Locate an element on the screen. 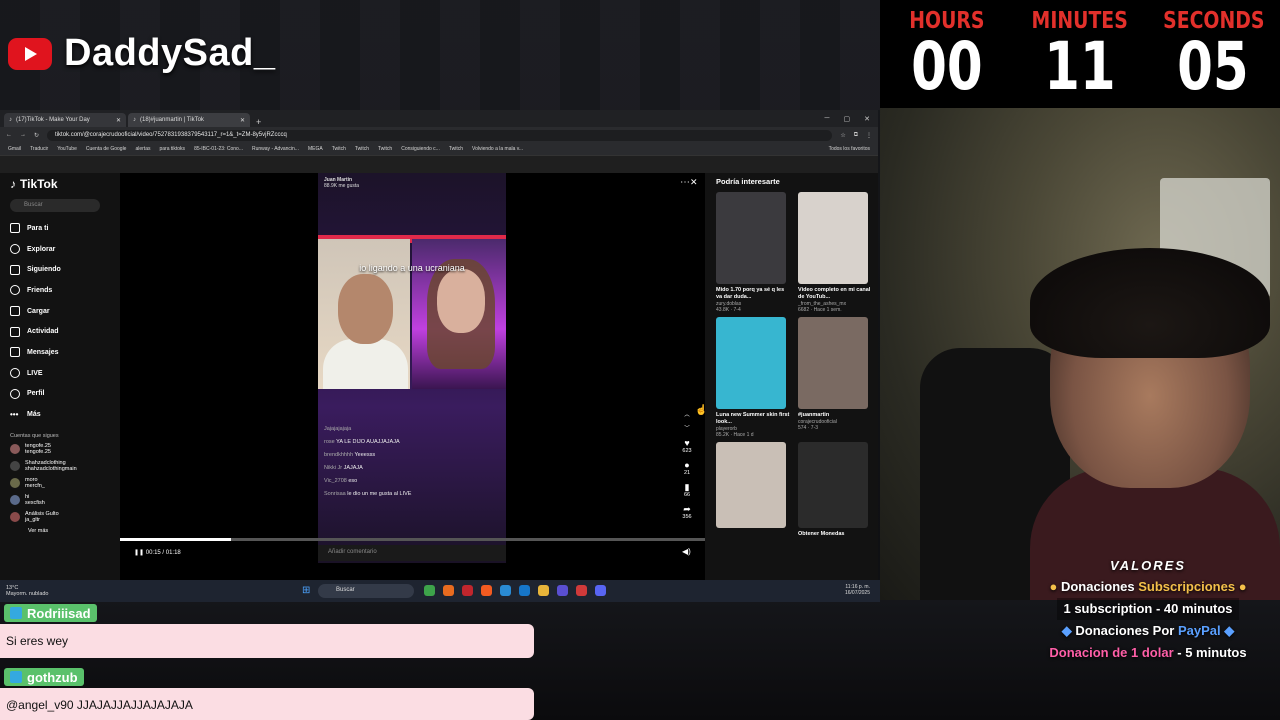 The height and width of the screenshot is (720, 1280). nav-perfil: Perfil is located at coordinates (65, 394).